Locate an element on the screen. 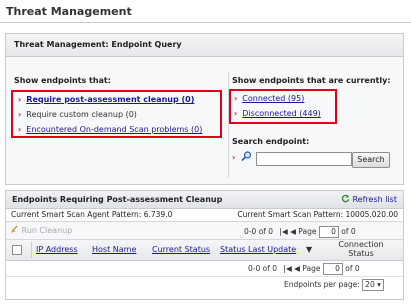 The height and width of the screenshot is (306, 411). on-demand-scan-problems-link: › Encountered On-demand Scan problems (0) is located at coordinates (110, 129).